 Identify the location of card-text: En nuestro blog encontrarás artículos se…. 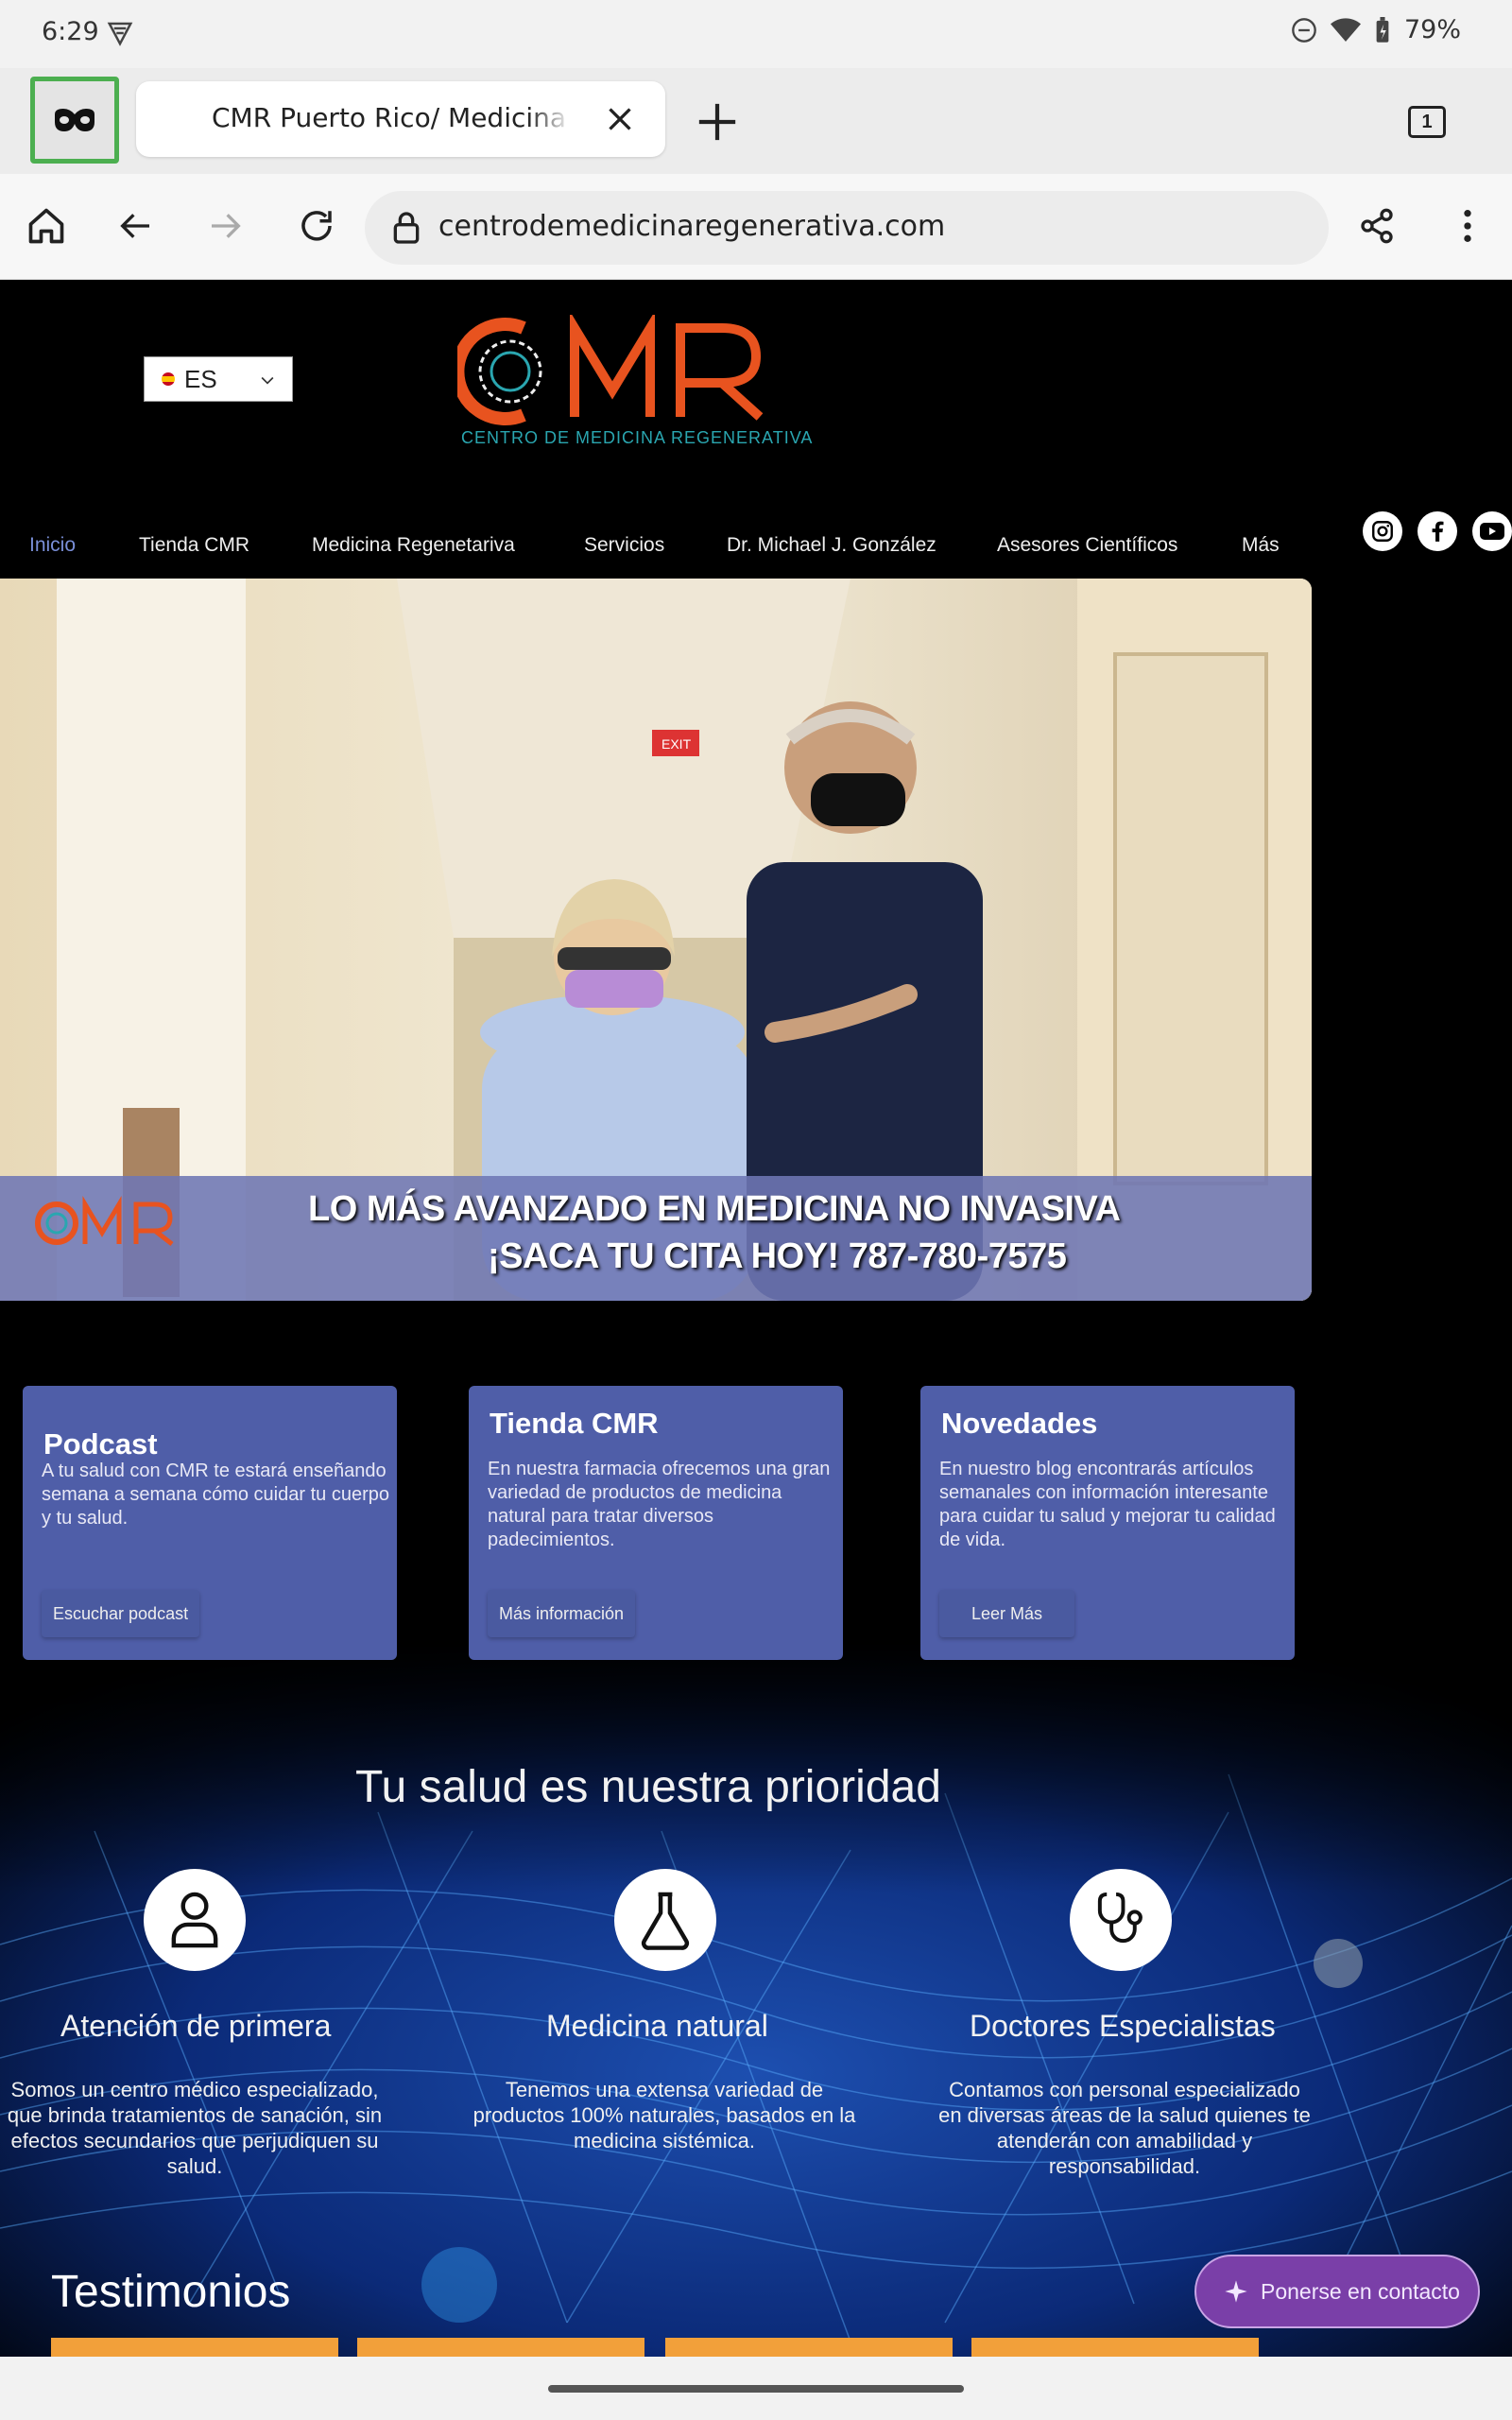
(1107, 1504).